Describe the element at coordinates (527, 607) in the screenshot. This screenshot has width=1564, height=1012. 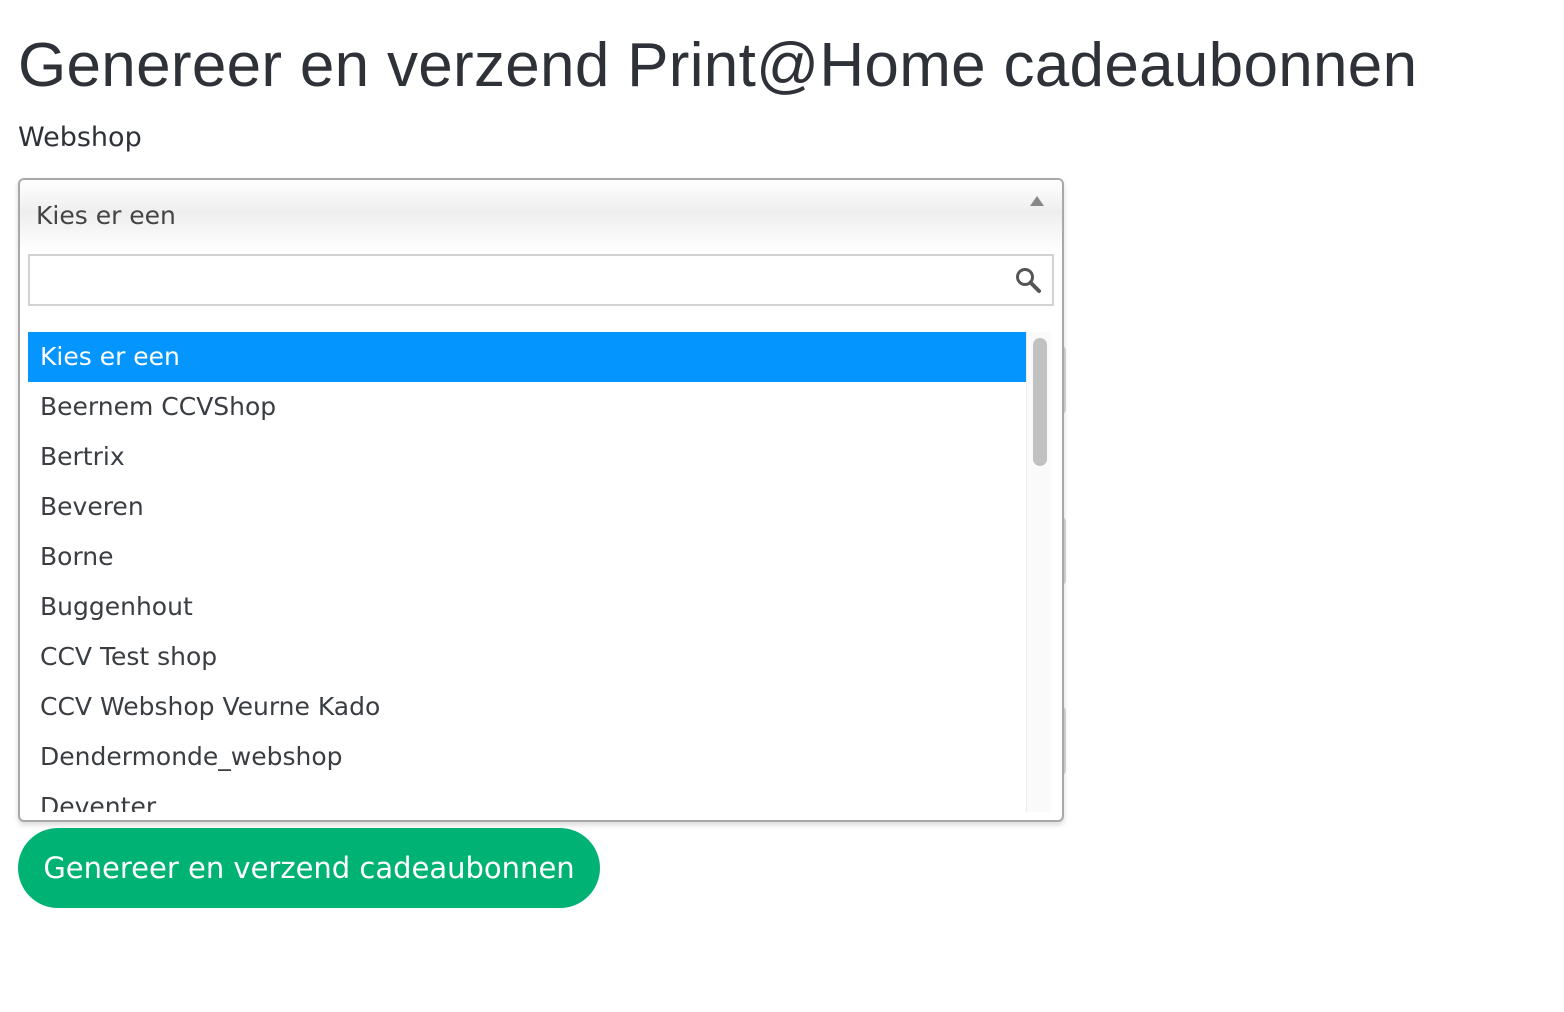
I see `option-buggenhout: Buggenhout` at that location.